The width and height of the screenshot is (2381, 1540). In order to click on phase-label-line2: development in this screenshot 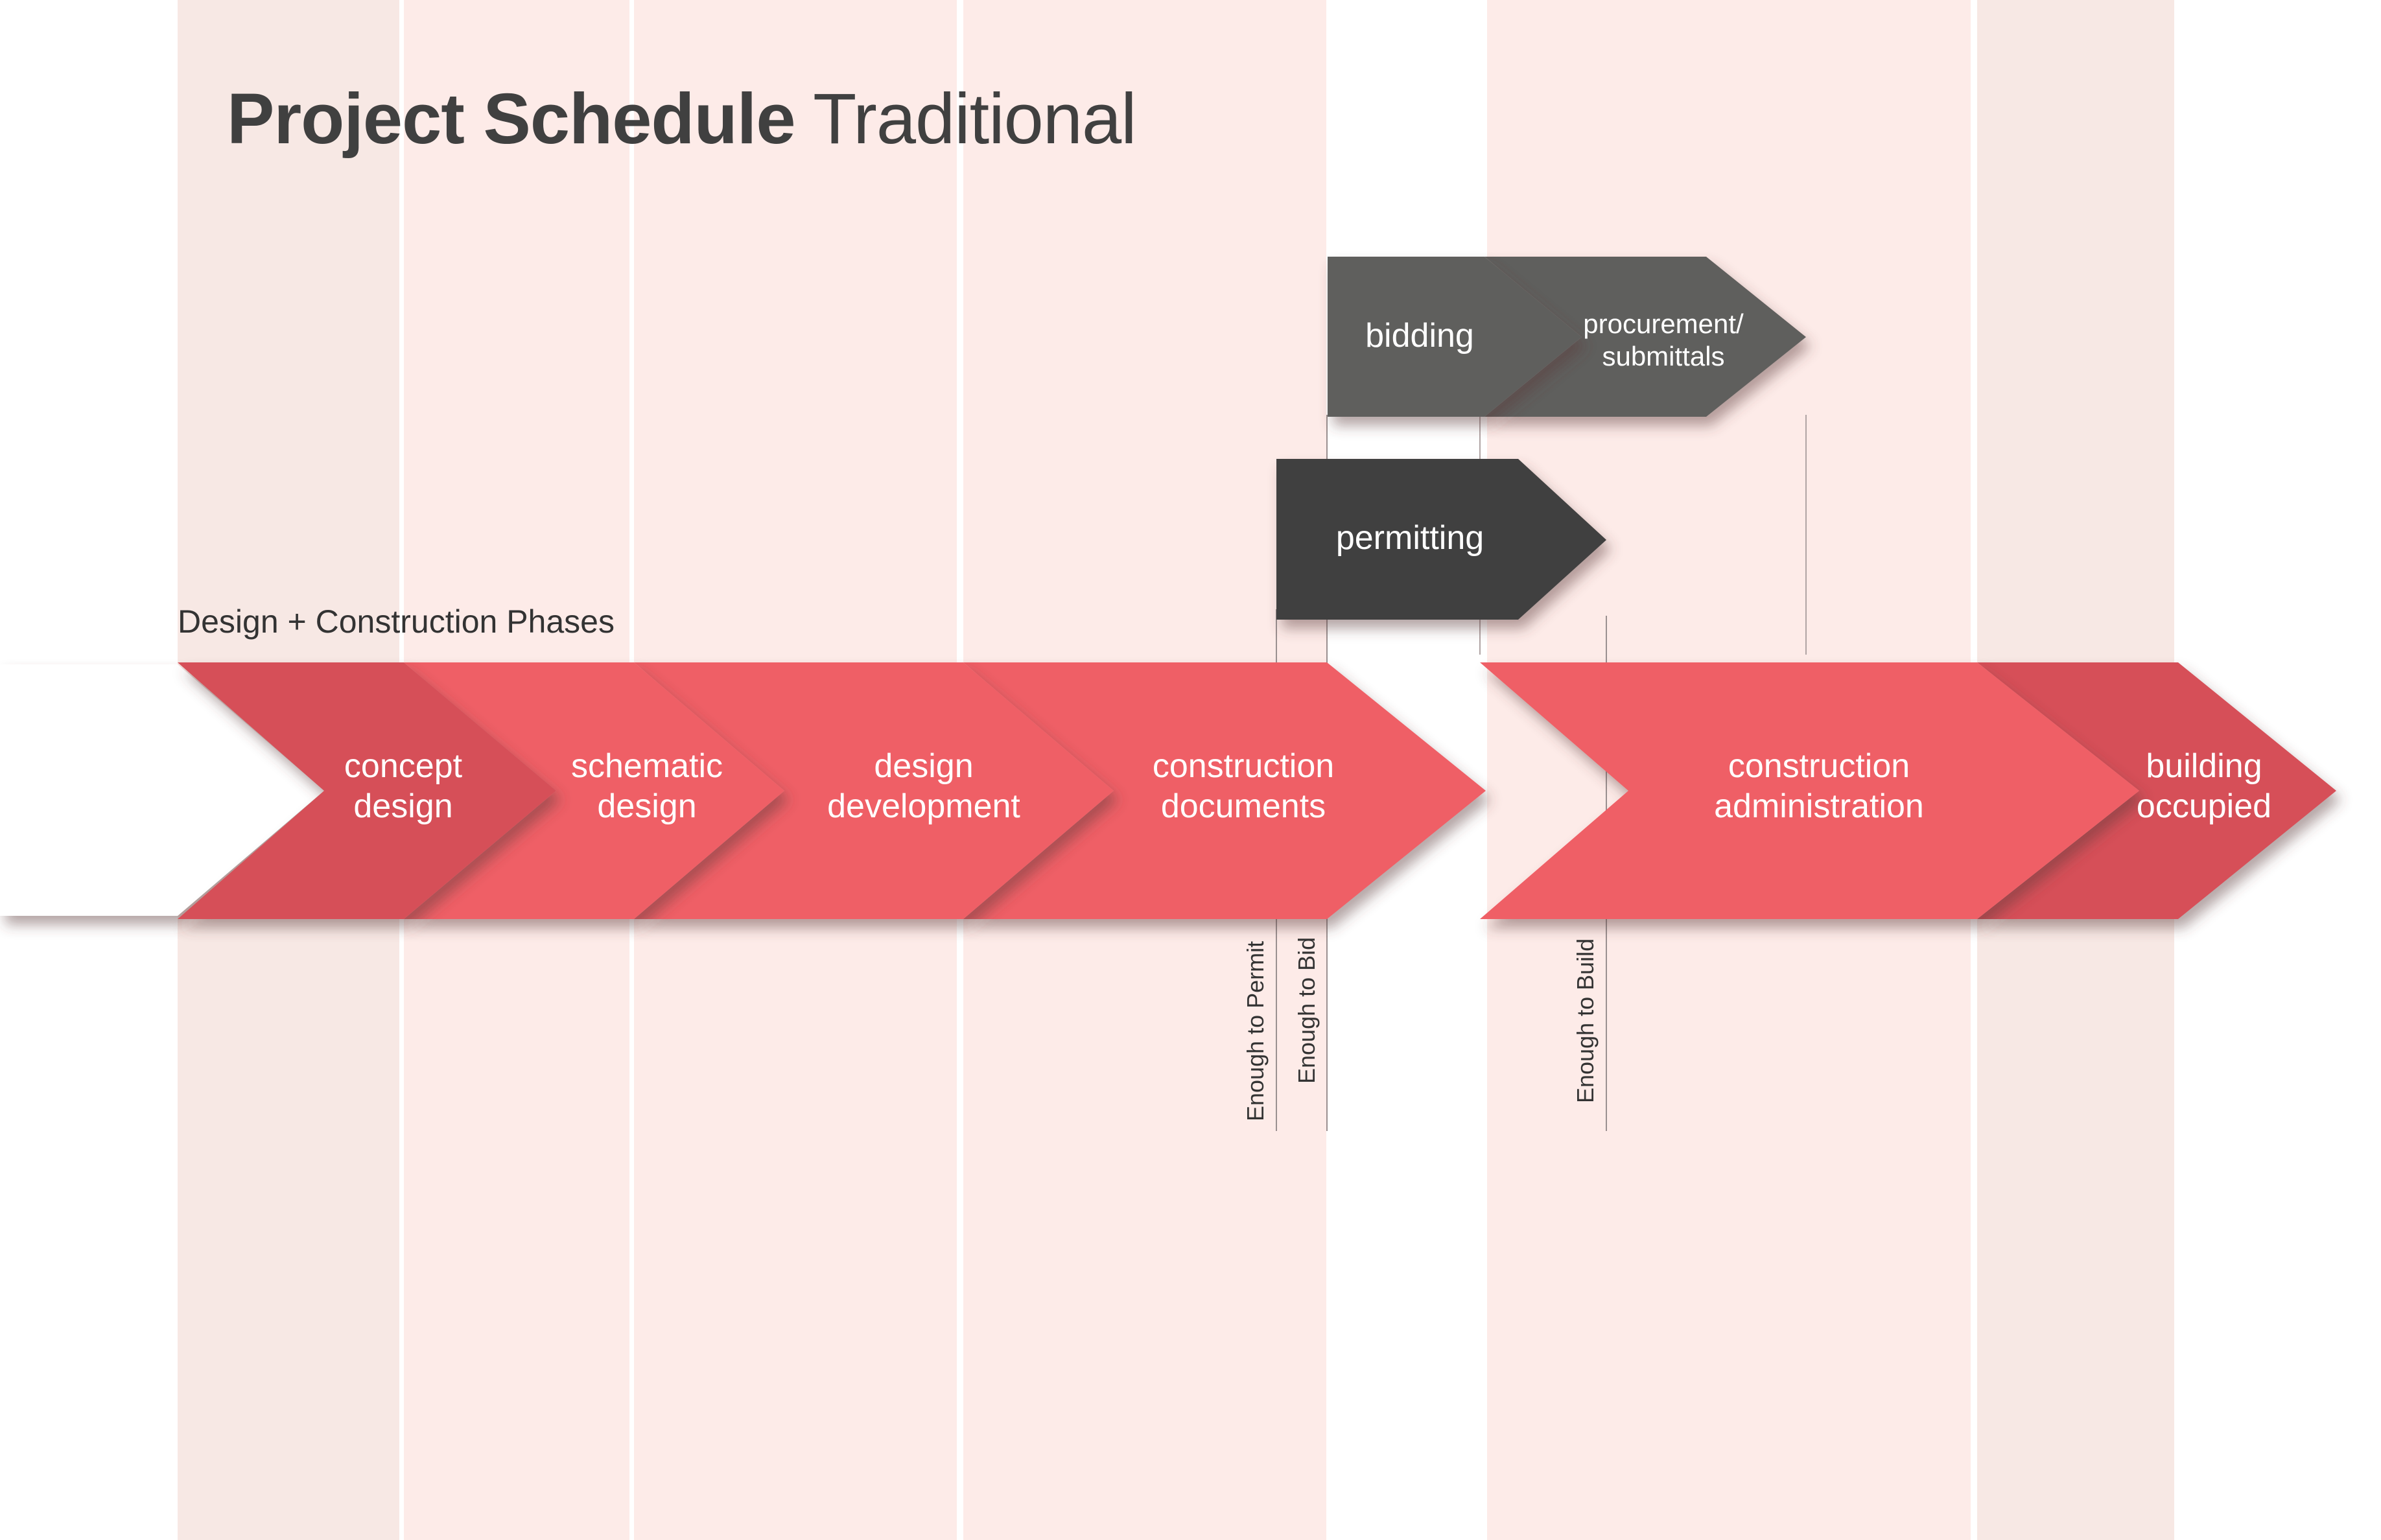, I will do `click(923, 806)`.